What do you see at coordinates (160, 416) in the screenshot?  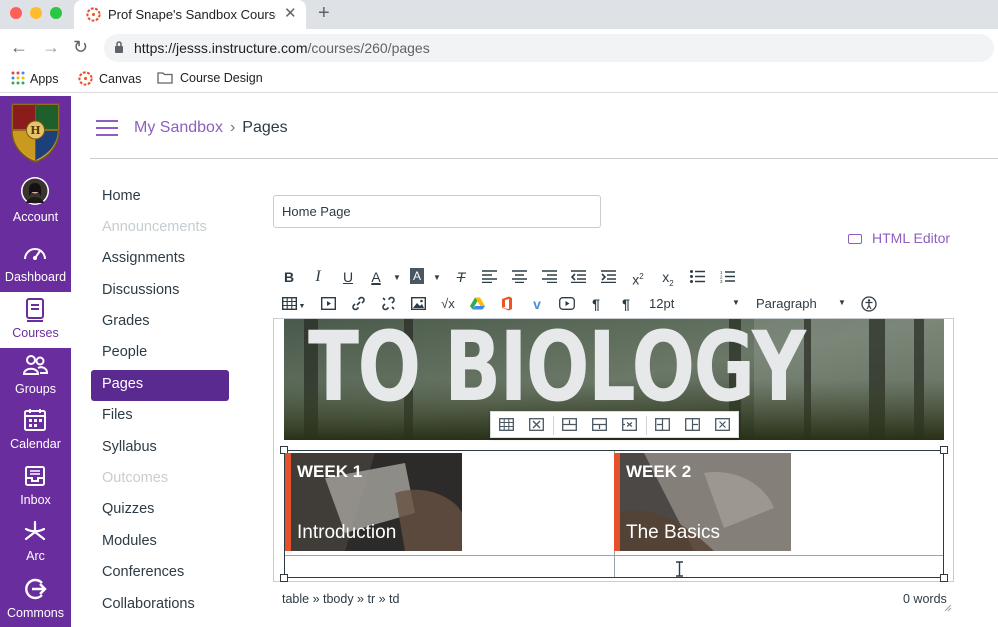 I see `course-nav-files: Files` at bounding box center [160, 416].